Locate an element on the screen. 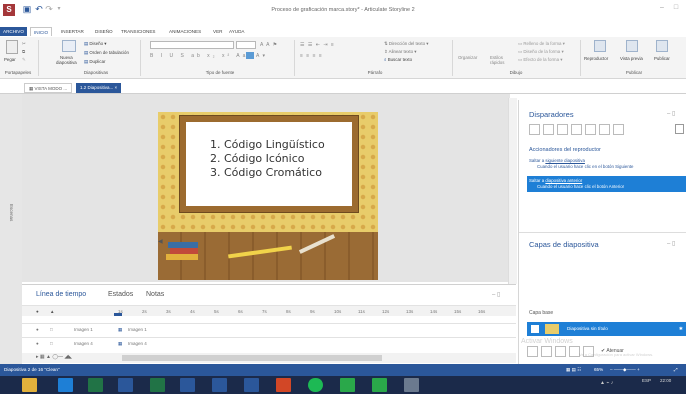 The image size is (686, 394). quick-styles-button: Estilos rápidos is located at coordinates (500, 60).